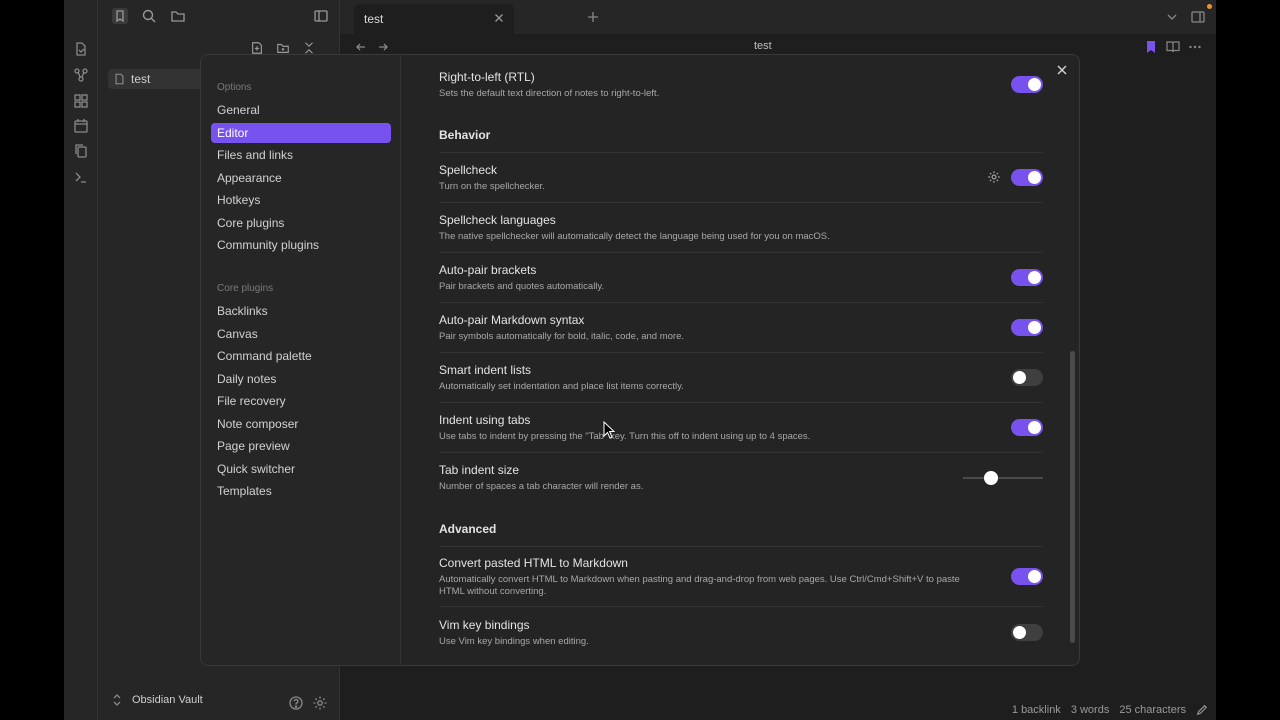  What do you see at coordinates (81, 75) in the screenshot?
I see `graph-view-icon` at bounding box center [81, 75].